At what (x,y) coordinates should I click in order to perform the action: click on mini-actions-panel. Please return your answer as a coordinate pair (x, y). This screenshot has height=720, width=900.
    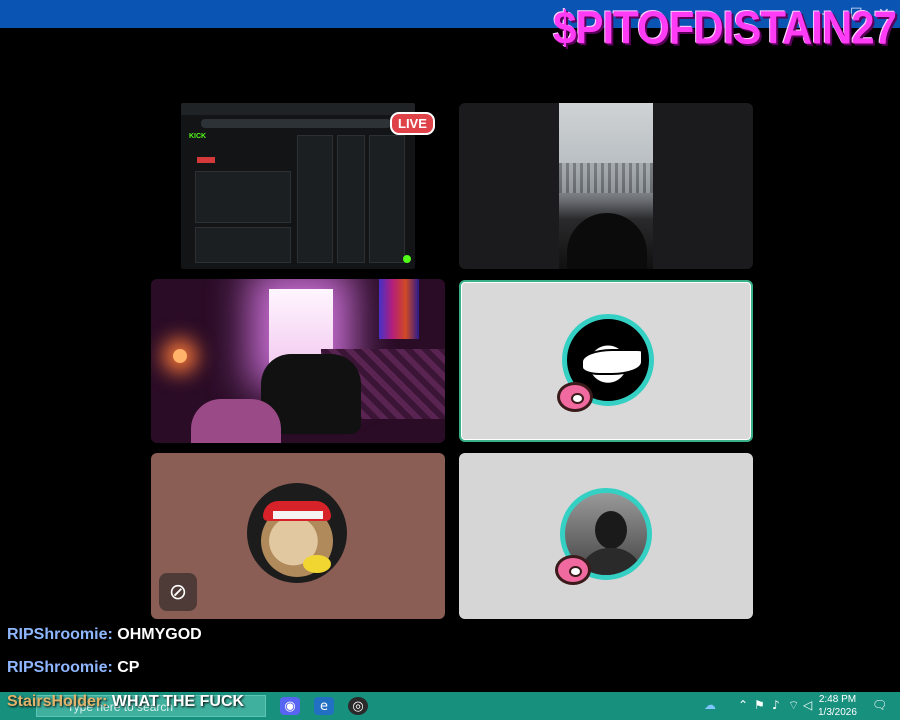
    Looking at the image, I should click on (351, 199).